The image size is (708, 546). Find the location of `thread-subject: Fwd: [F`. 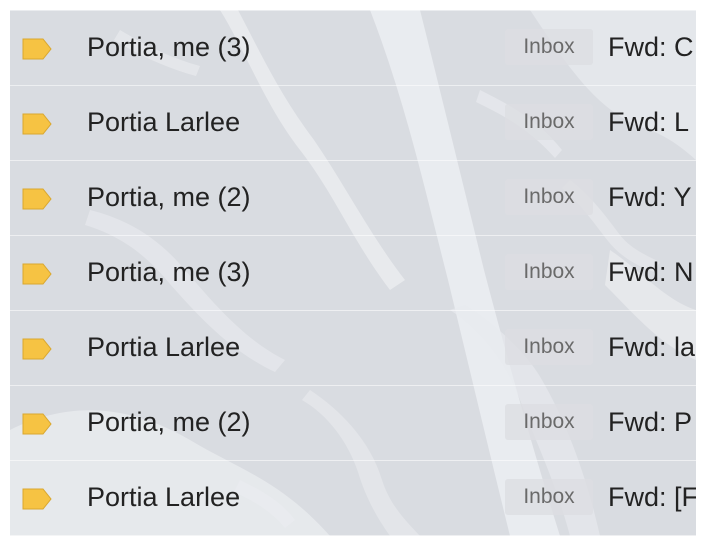

thread-subject: Fwd: [F is located at coordinates (652, 497).